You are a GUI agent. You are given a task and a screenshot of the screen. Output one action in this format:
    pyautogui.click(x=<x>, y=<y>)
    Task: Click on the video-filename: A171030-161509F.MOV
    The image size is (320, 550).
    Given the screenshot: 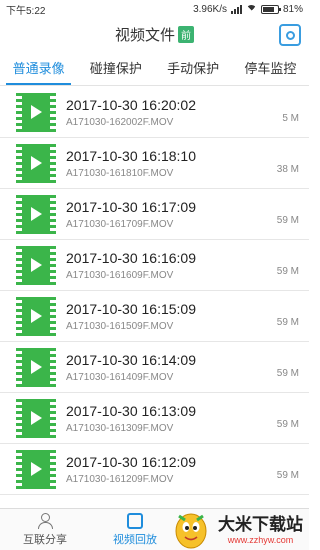 What is the action you would take?
    pyautogui.click(x=120, y=326)
    